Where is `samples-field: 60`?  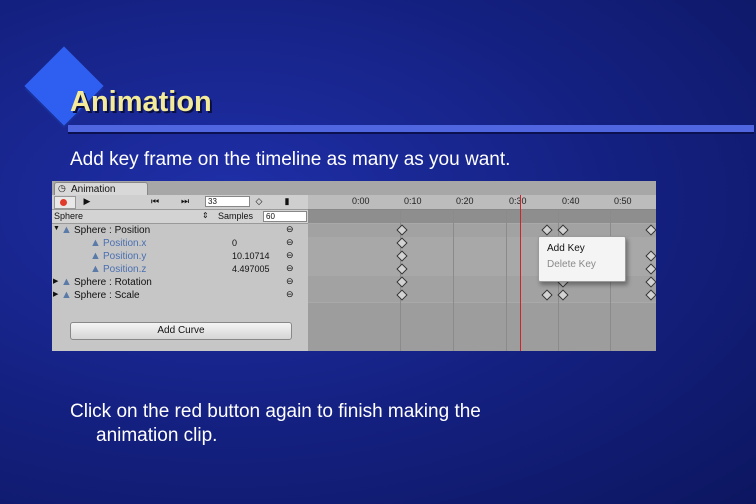 samples-field: 60 is located at coordinates (285, 216).